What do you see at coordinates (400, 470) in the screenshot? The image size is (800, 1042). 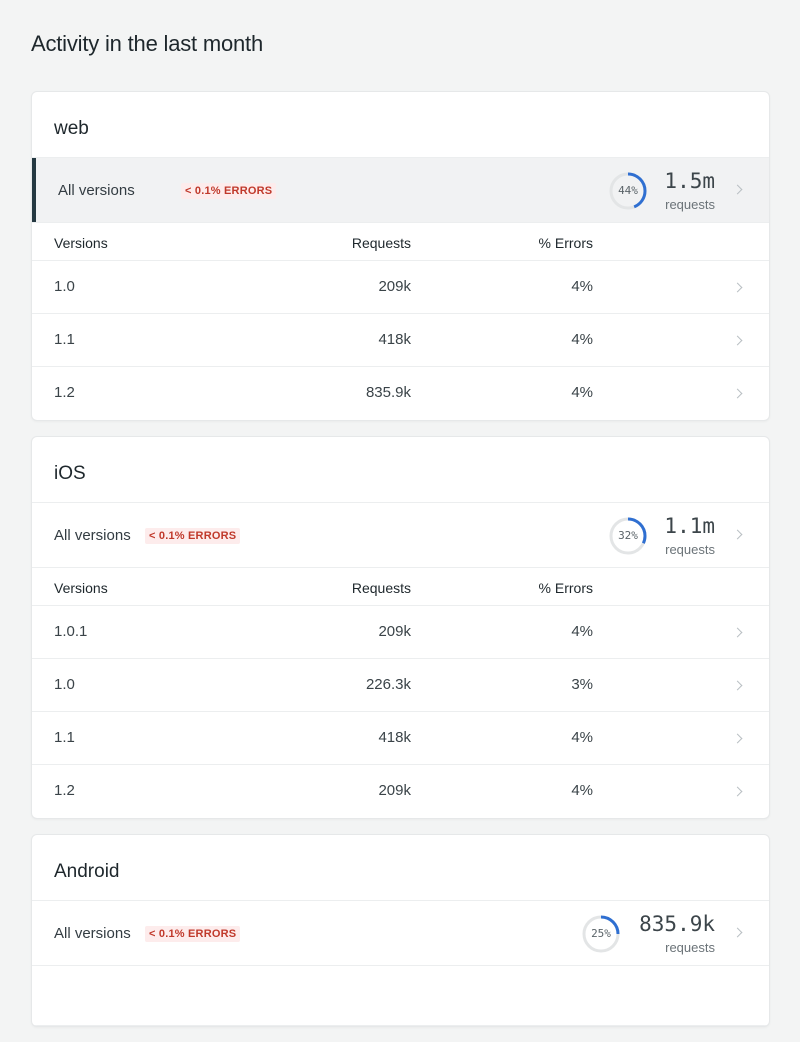 I see `card-title: iOS` at bounding box center [400, 470].